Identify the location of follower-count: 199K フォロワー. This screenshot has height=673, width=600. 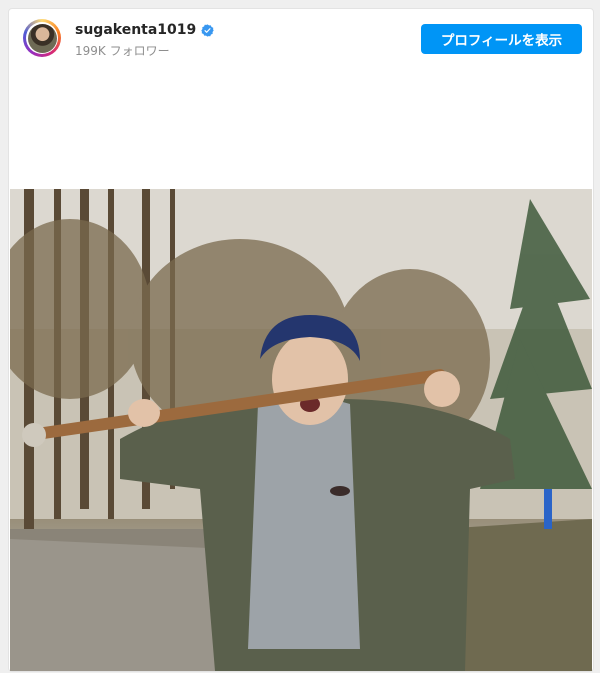
(122, 51).